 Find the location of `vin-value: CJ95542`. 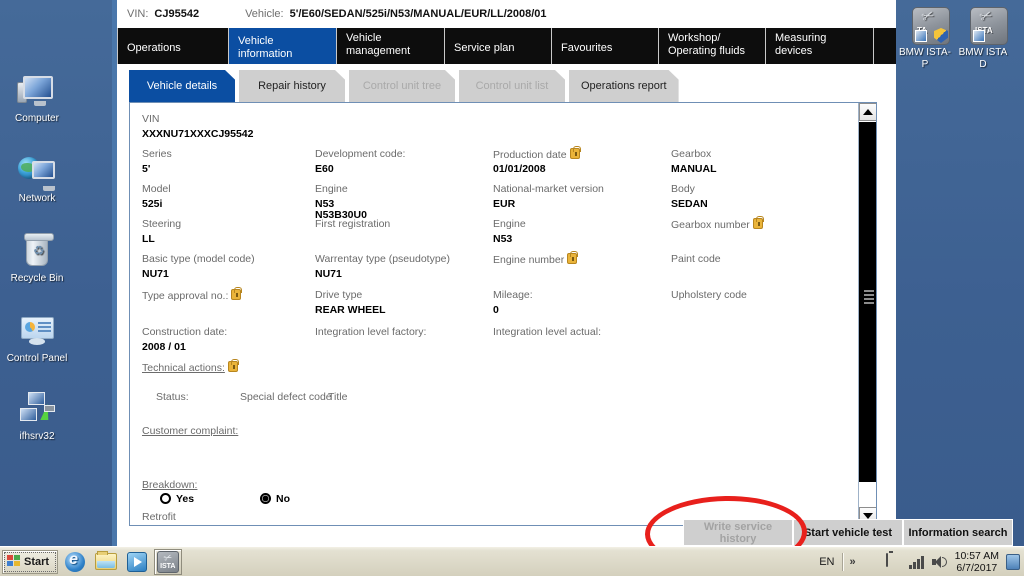

vin-value: CJ95542 is located at coordinates (177, 13).